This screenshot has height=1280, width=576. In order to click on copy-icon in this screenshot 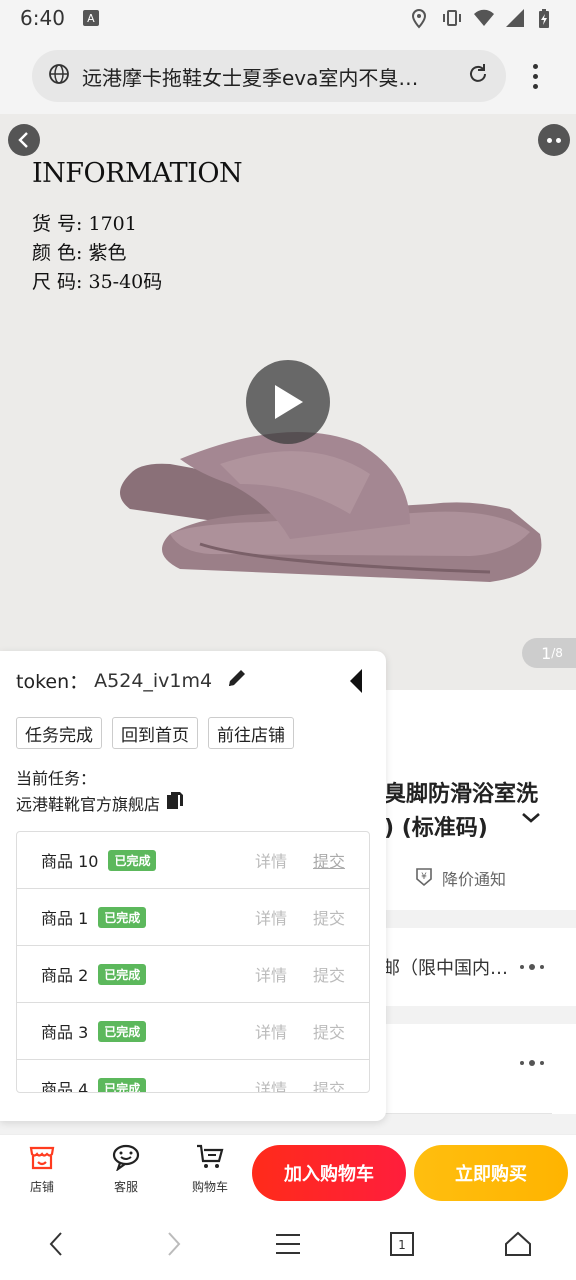, I will do `click(175, 803)`.